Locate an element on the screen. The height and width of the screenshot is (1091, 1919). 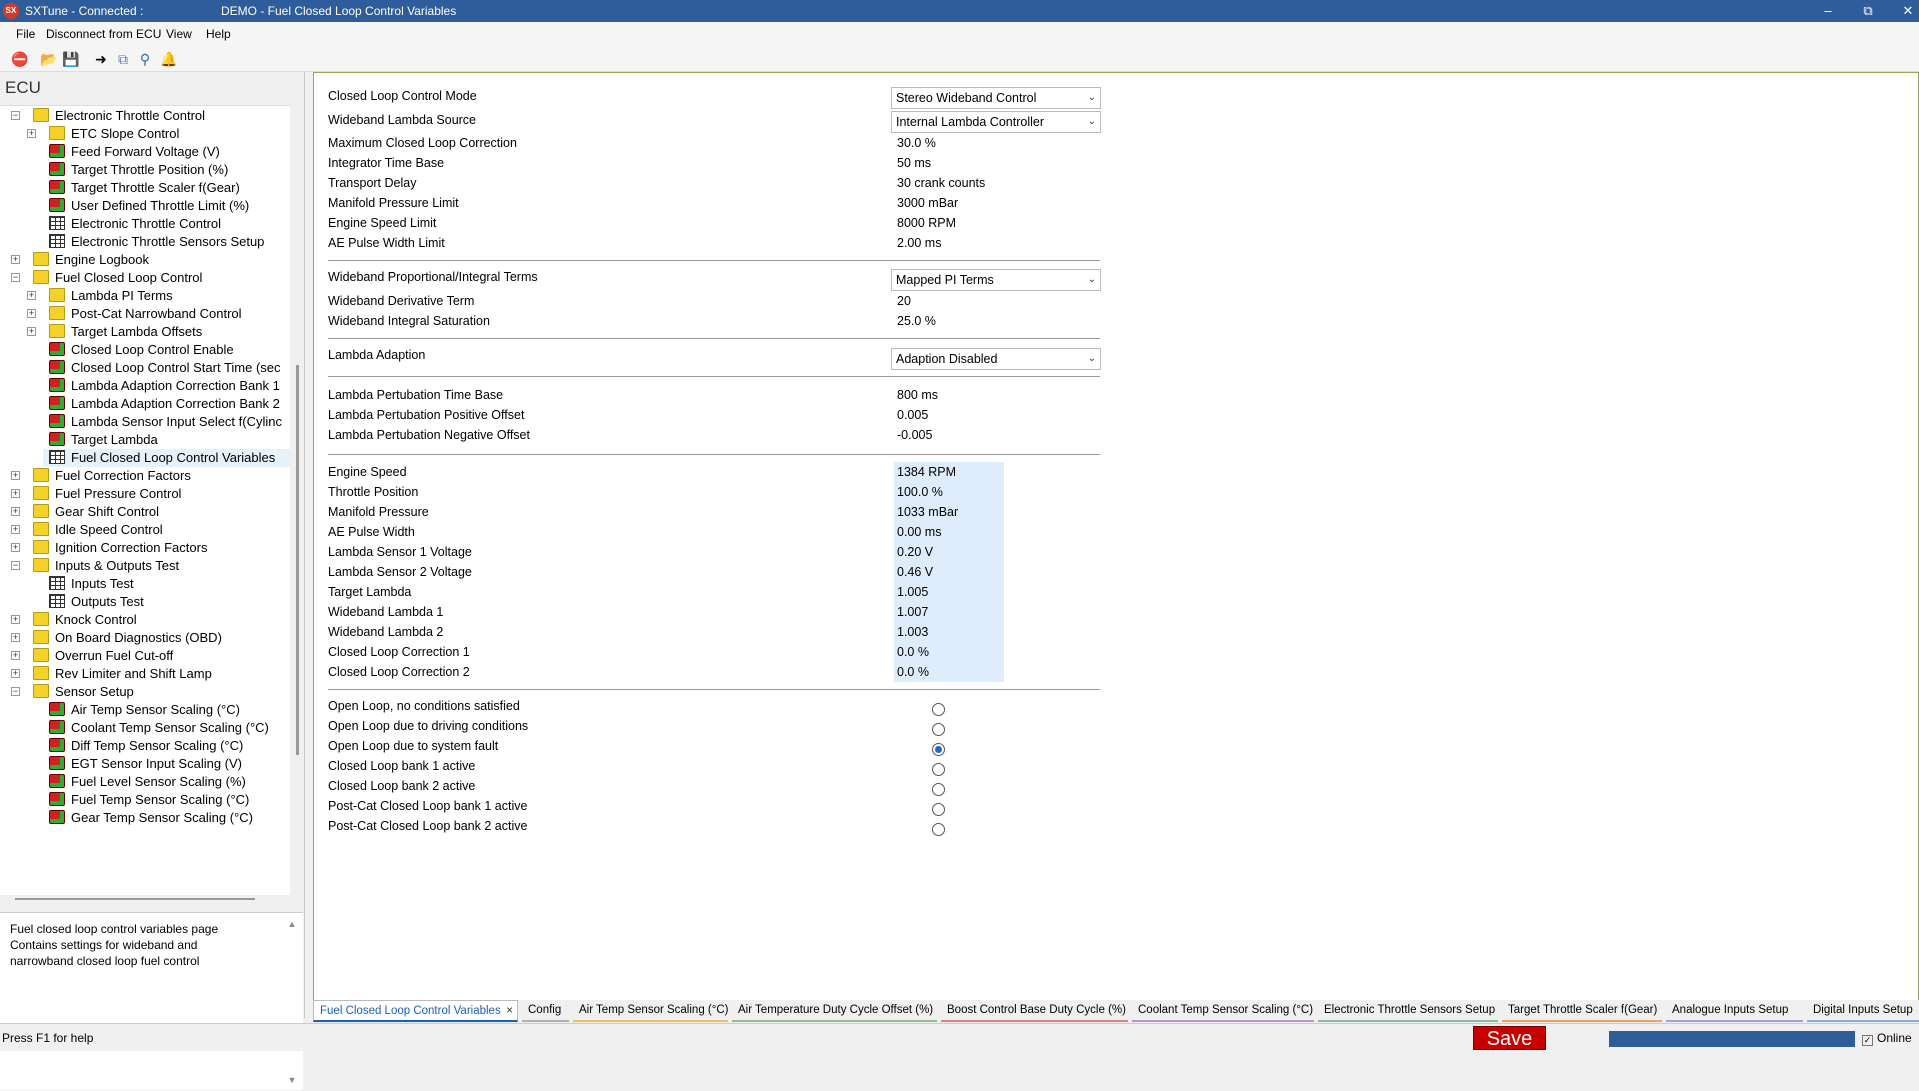
status-radio-open-loop-driving is located at coordinates (938, 729).